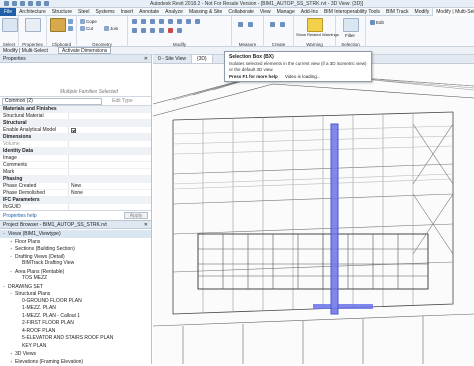 The width and height of the screenshot is (474, 366). What do you see at coordinates (380, 22) in the screenshot?
I see `edit-button: Edit` at bounding box center [380, 22].